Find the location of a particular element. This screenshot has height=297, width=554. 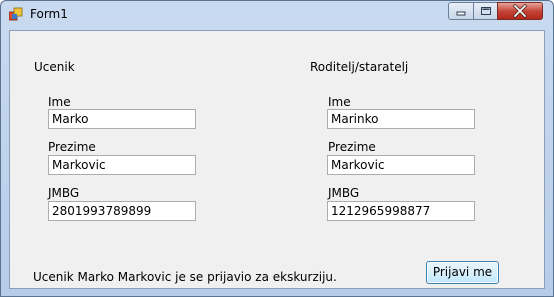

parent-first-name-label: Ime is located at coordinates (339, 102).